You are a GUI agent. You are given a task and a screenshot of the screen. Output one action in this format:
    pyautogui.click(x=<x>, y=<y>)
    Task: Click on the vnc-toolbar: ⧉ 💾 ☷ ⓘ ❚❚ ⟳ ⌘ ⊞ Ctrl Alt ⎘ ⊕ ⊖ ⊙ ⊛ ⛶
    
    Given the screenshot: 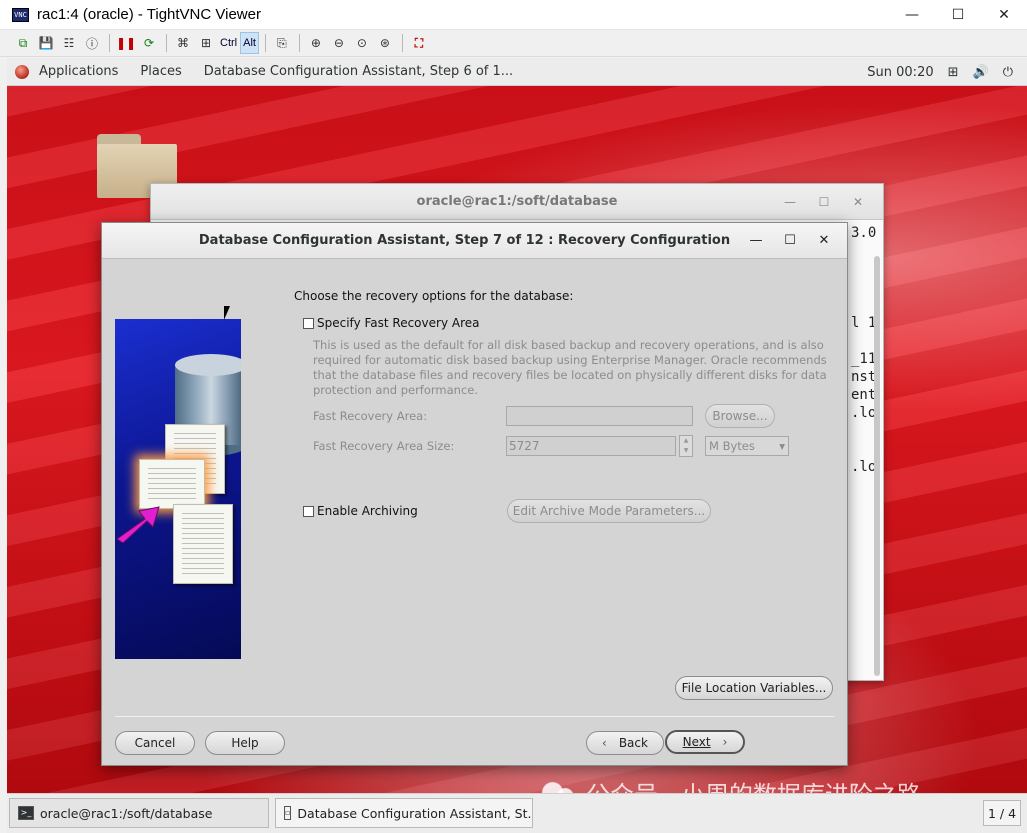 What is the action you would take?
    pyautogui.click(x=513, y=43)
    